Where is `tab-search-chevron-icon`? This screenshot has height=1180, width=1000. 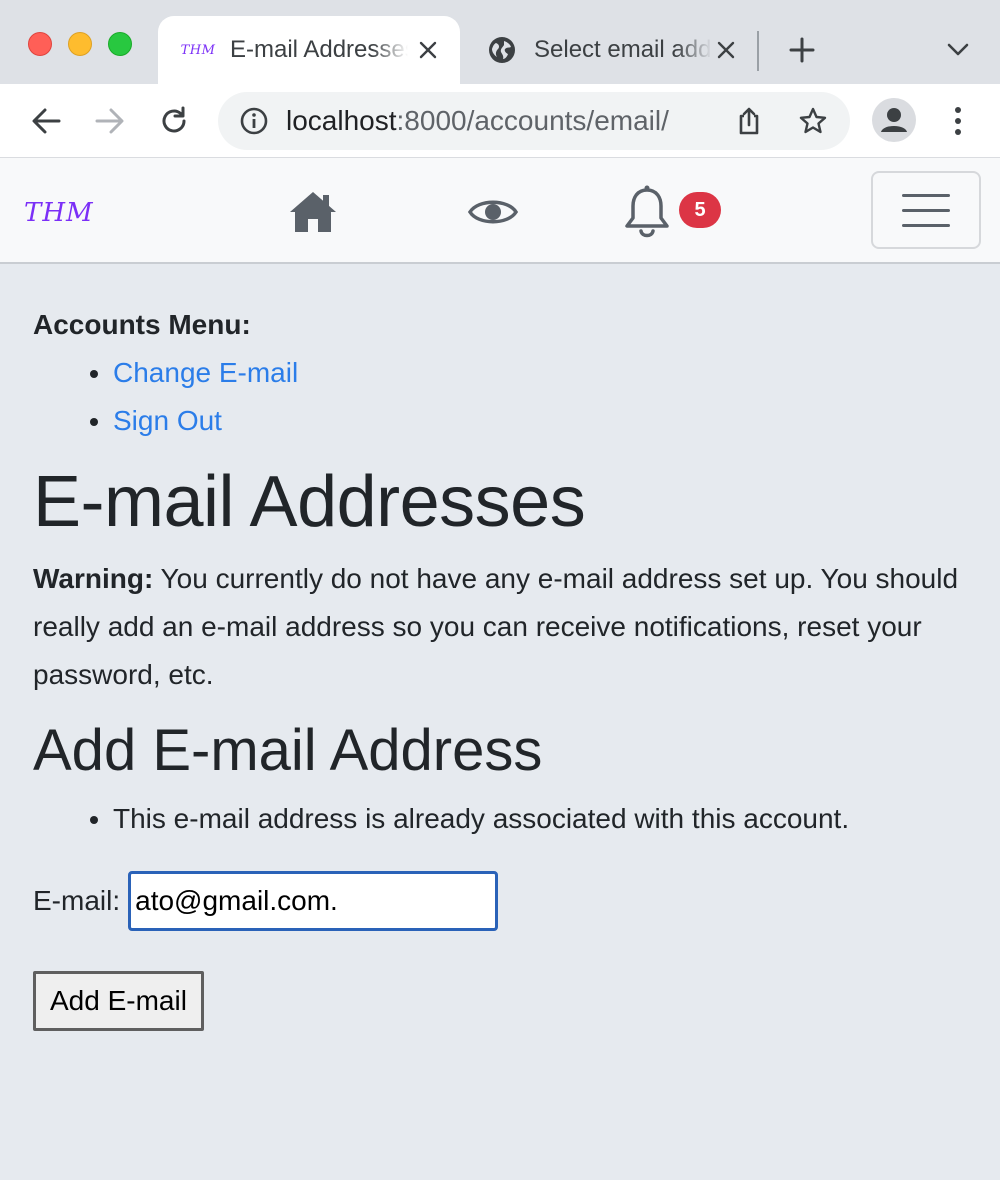
tab-search-chevron-icon is located at coordinates (958, 50).